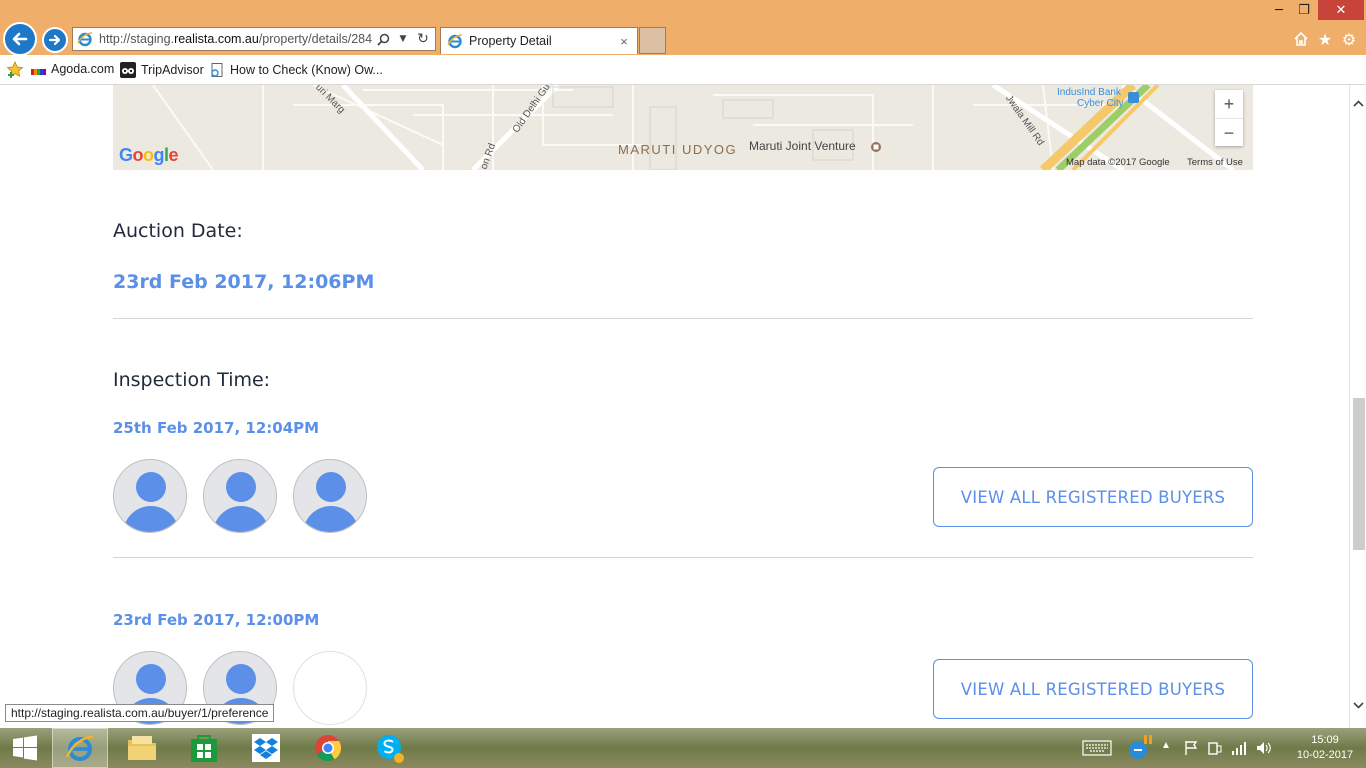  I want to click on show-hidden-icons: ▲, so click(1166, 745).